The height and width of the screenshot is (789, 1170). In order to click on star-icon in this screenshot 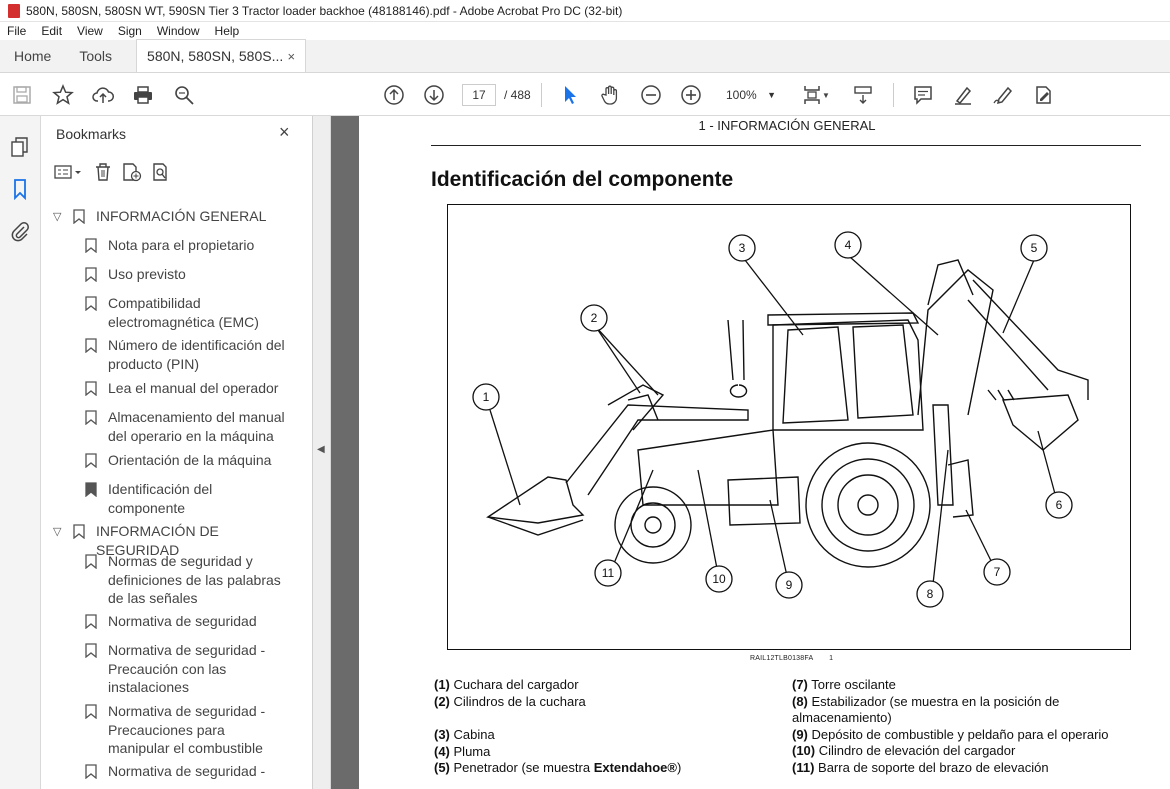, I will do `click(63, 95)`.